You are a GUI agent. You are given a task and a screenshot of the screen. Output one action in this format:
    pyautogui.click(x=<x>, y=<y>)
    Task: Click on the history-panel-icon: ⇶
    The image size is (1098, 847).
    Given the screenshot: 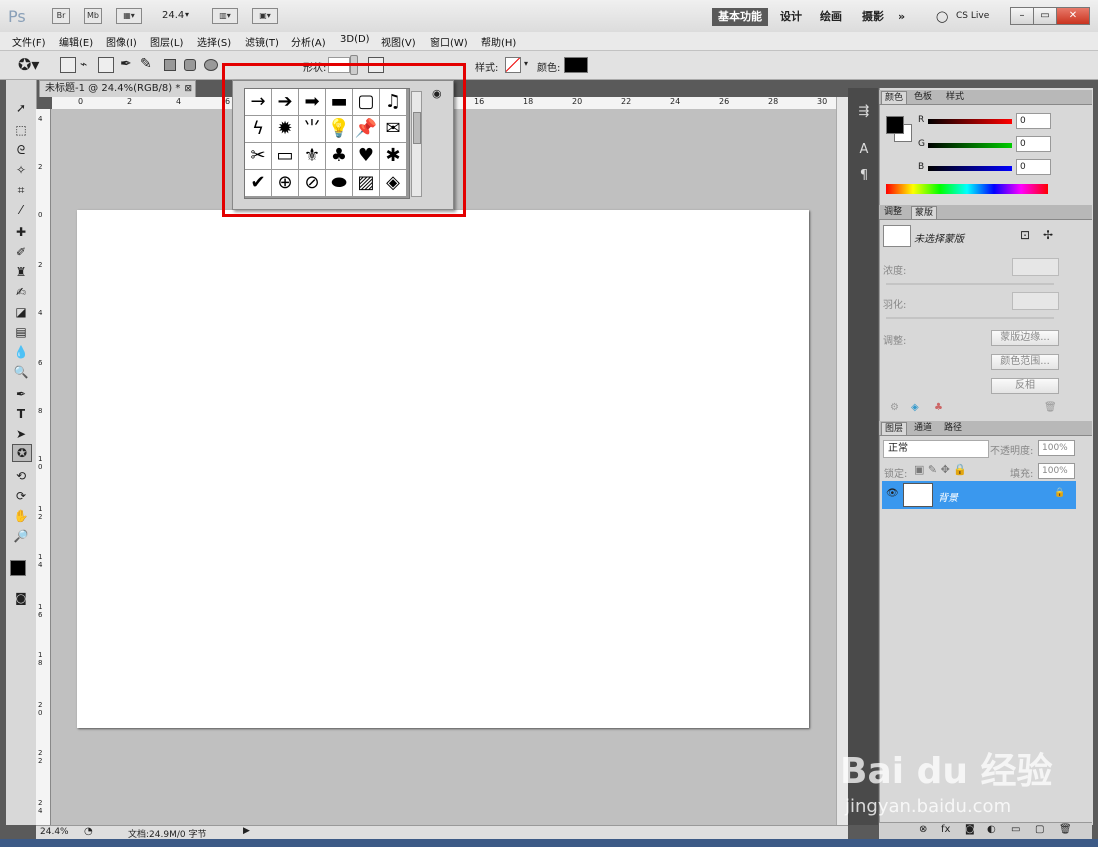 What is the action you would take?
    pyautogui.click(x=864, y=112)
    